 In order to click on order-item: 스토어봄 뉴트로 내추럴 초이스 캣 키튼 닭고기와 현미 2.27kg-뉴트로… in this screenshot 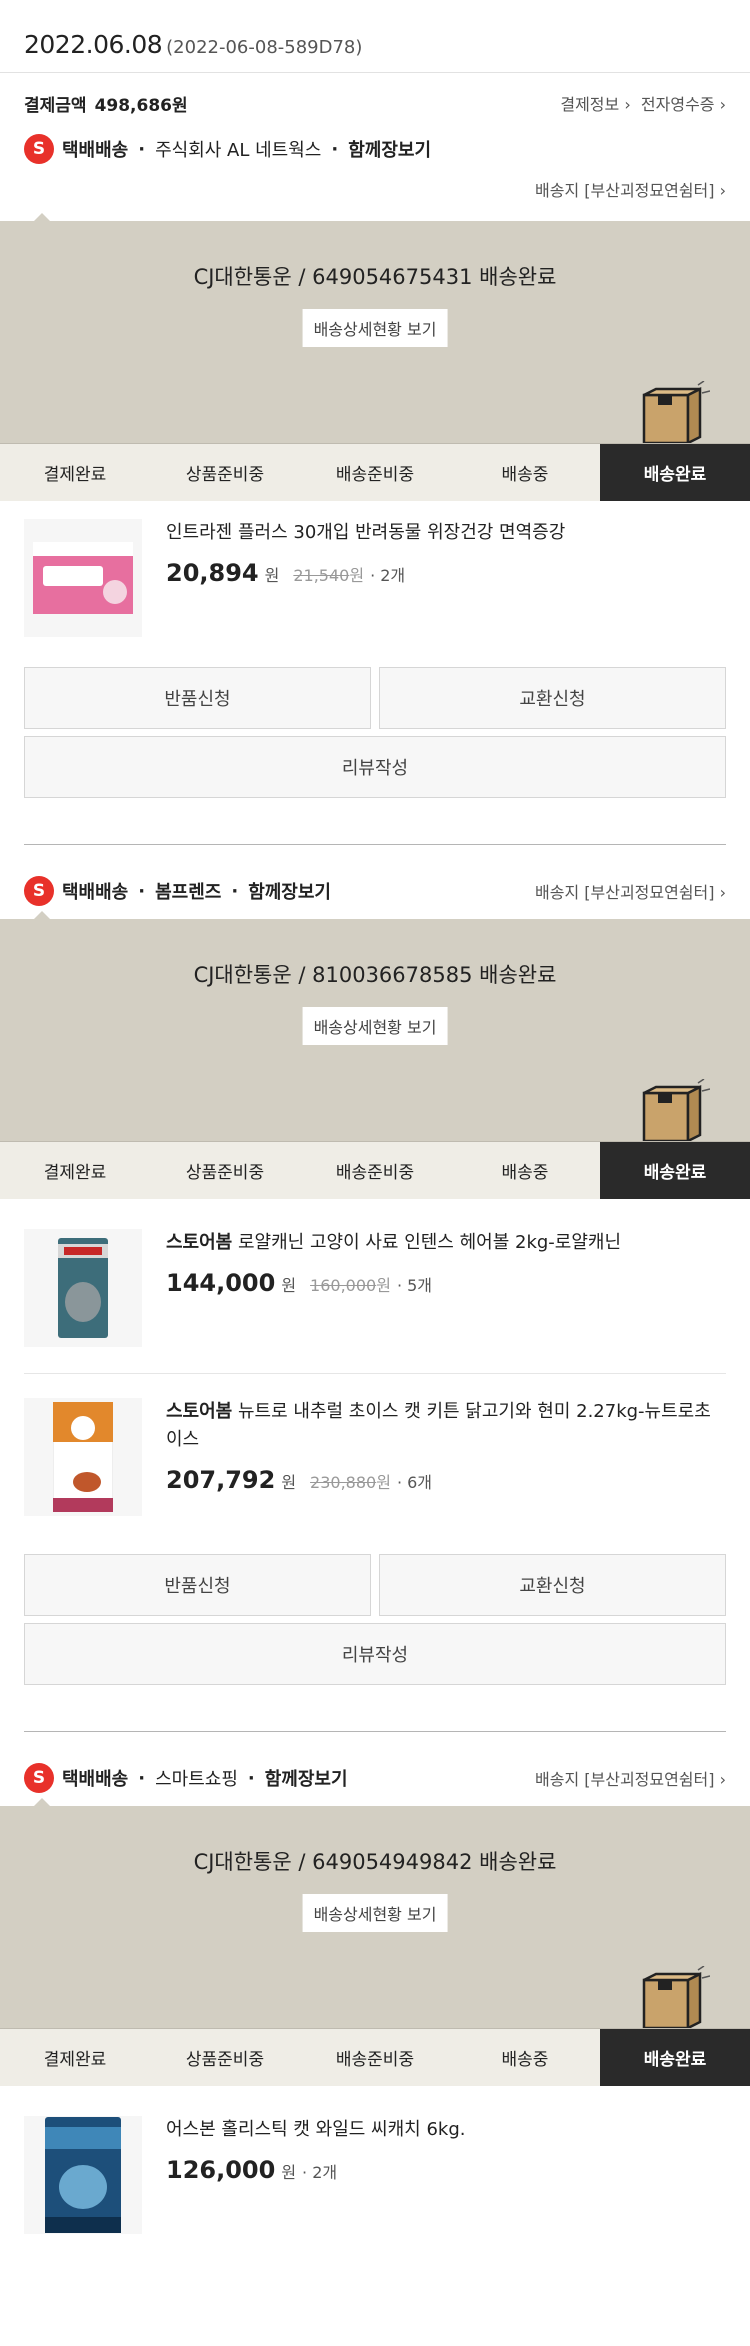, I will do `click(375, 1464)`.